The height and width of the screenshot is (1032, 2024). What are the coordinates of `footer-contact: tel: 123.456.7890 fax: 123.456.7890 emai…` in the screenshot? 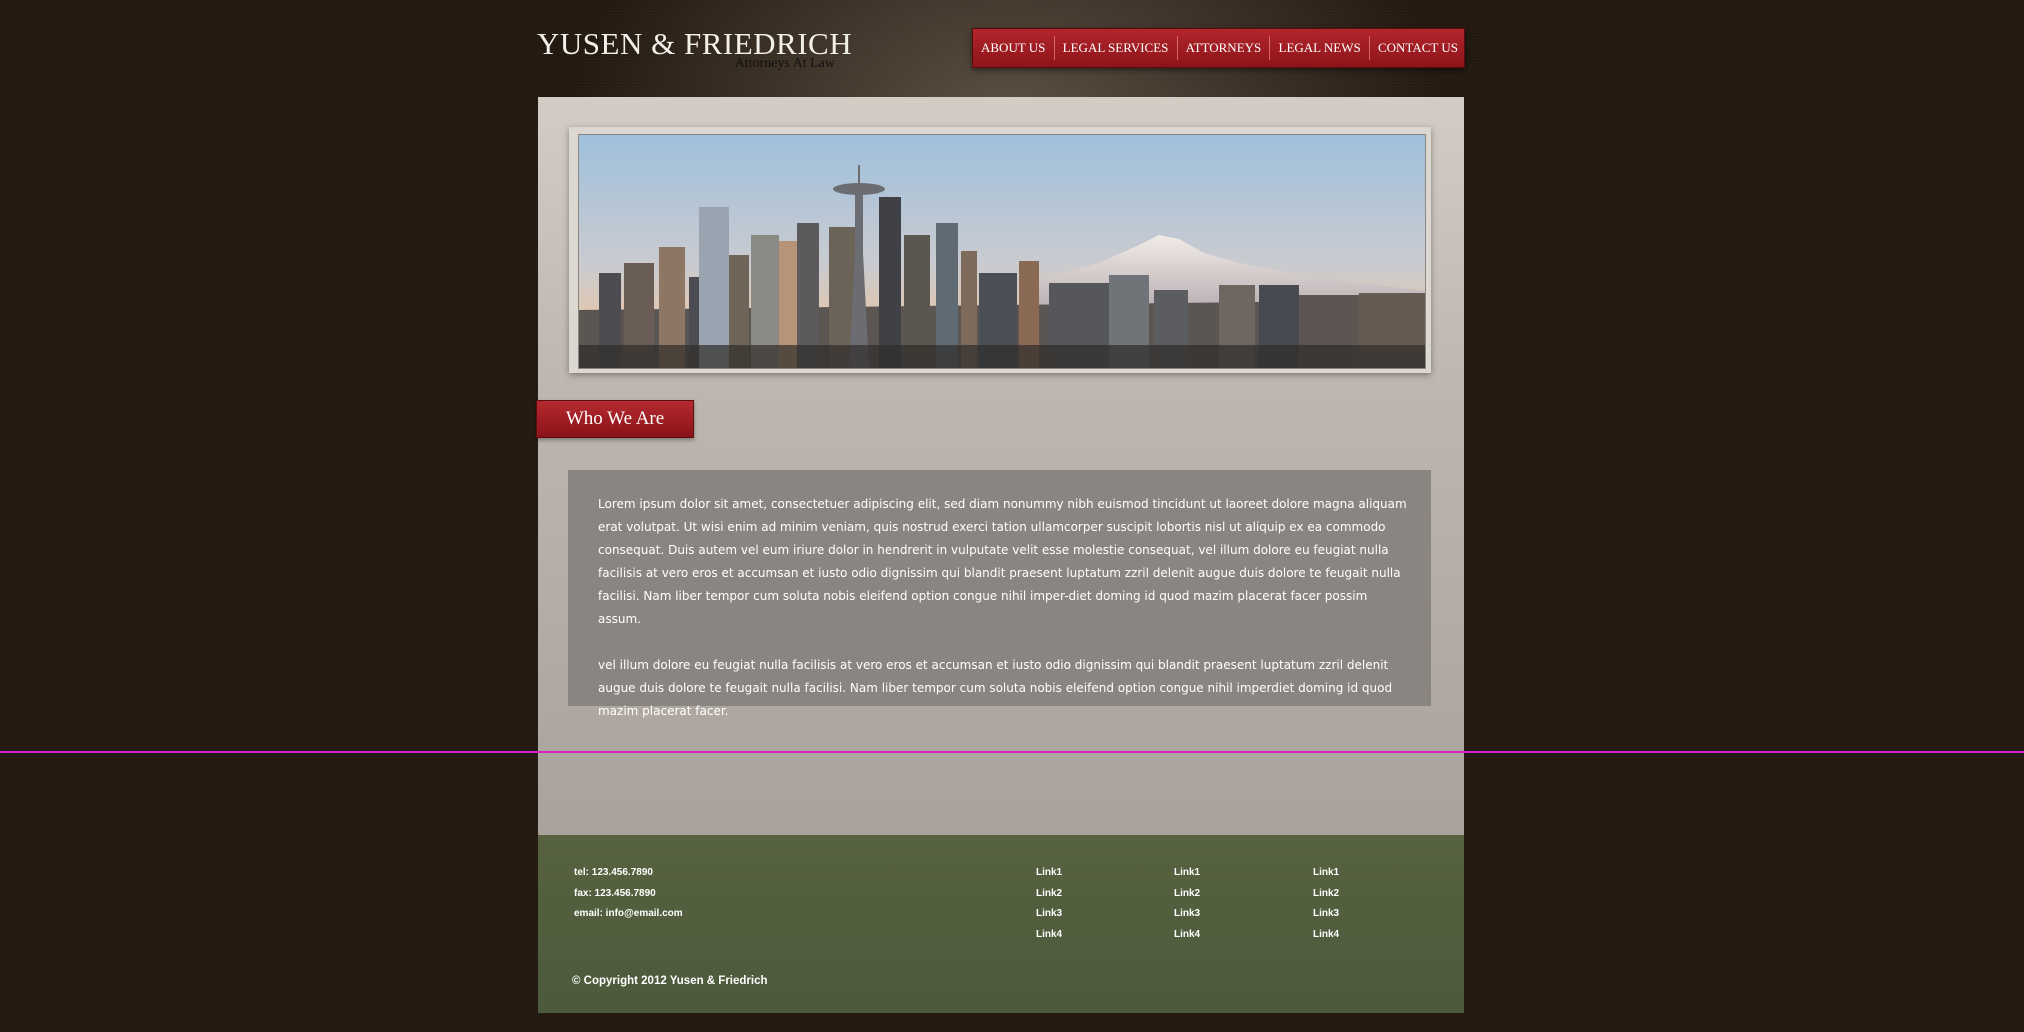 It's located at (628, 894).